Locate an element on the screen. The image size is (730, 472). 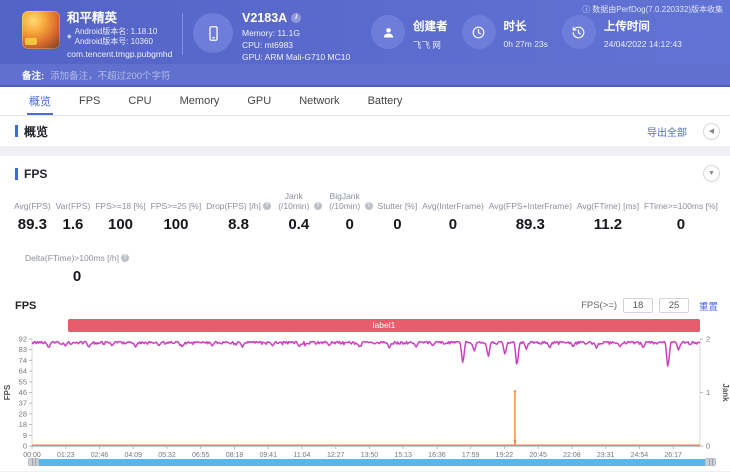
svg-text: 0 is located at coordinates (25, 446).